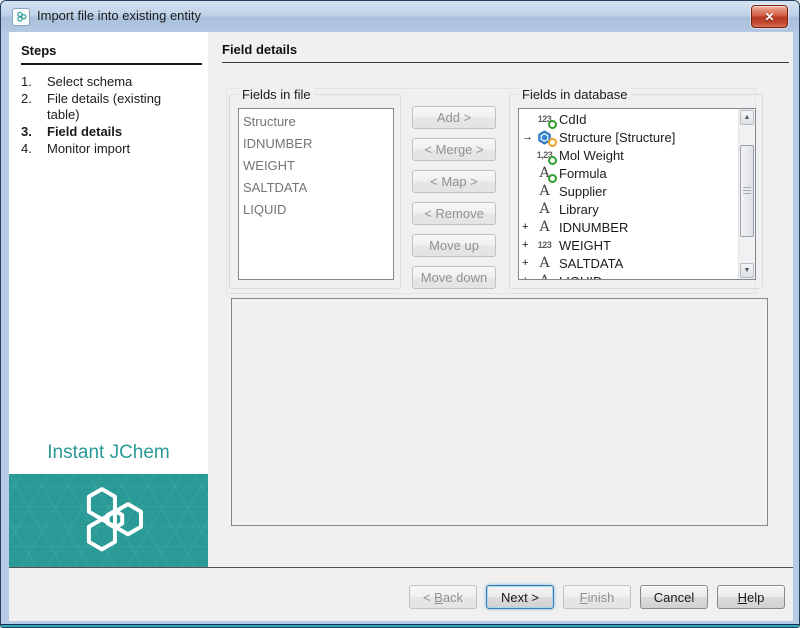 The height and width of the screenshot is (628, 800). What do you see at coordinates (629, 227) in the screenshot?
I see `db-field-row: + A IDNUMBER` at bounding box center [629, 227].